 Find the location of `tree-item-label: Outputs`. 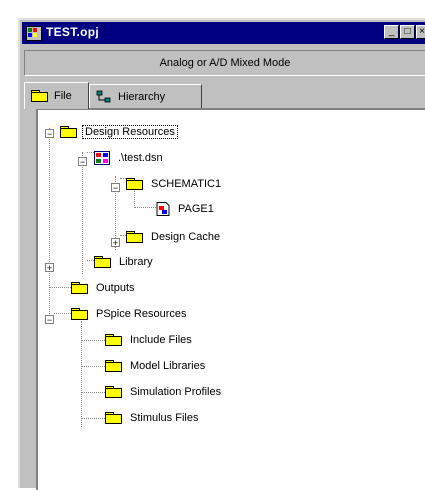

tree-item-label: Outputs is located at coordinates (115, 288).